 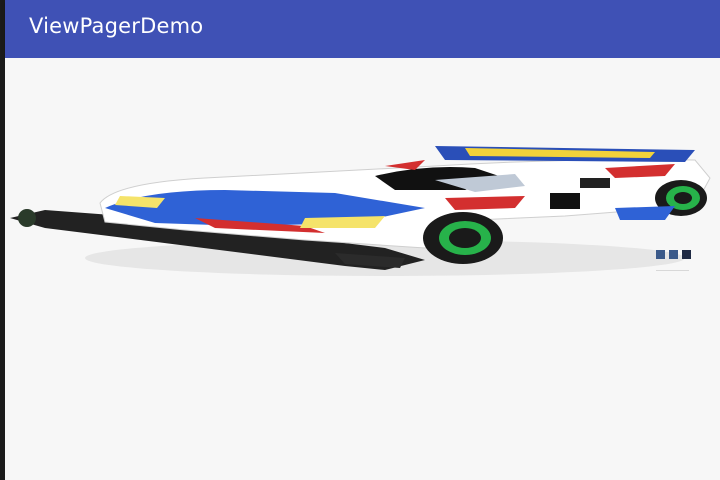 What do you see at coordinates (362, 29) in the screenshot?
I see `app-bar: ViewPagerDemo` at bounding box center [362, 29].